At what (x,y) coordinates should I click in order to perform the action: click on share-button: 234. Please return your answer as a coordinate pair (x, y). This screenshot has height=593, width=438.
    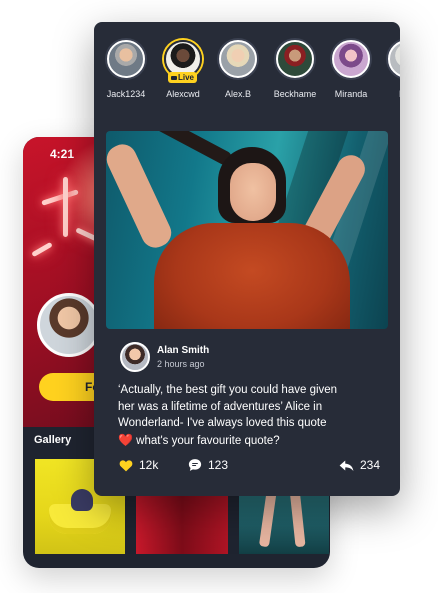
    Looking at the image, I should click on (359, 465).